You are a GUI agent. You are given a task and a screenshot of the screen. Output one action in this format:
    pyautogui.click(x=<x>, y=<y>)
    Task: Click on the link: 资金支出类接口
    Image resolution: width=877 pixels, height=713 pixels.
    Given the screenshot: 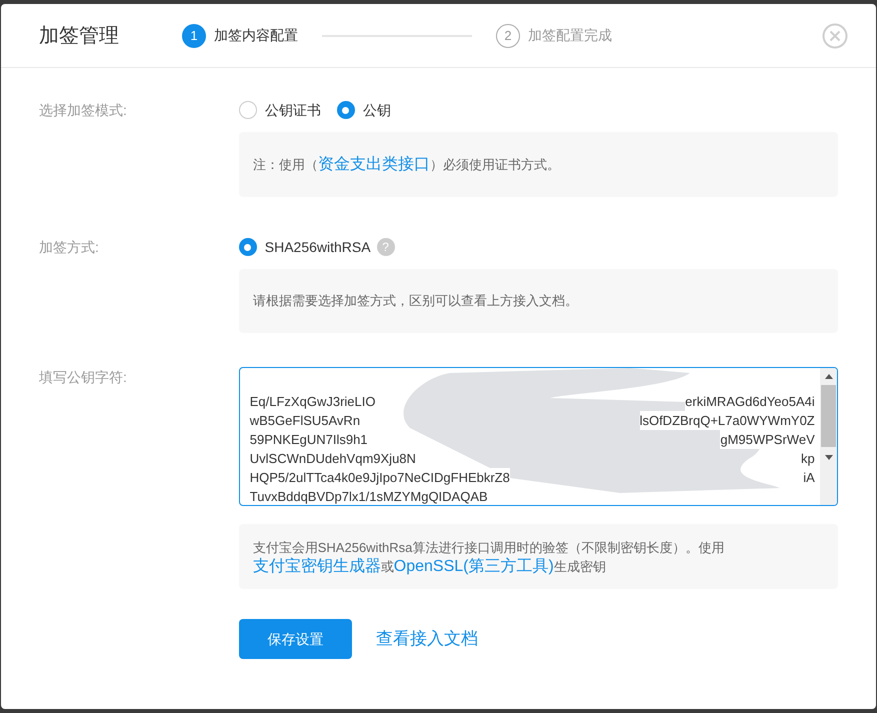 What is the action you would take?
    pyautogui.click(x=374, y=164)
    